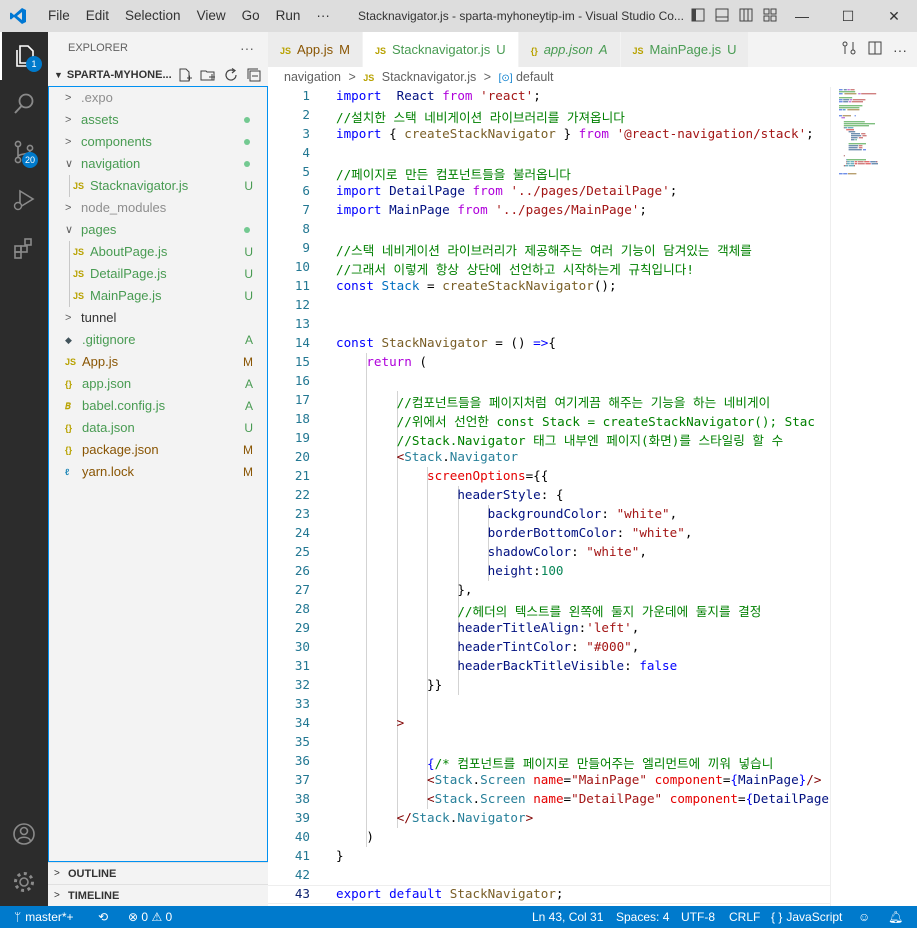  I want to click on minimize-button: —, so click(802, 16).